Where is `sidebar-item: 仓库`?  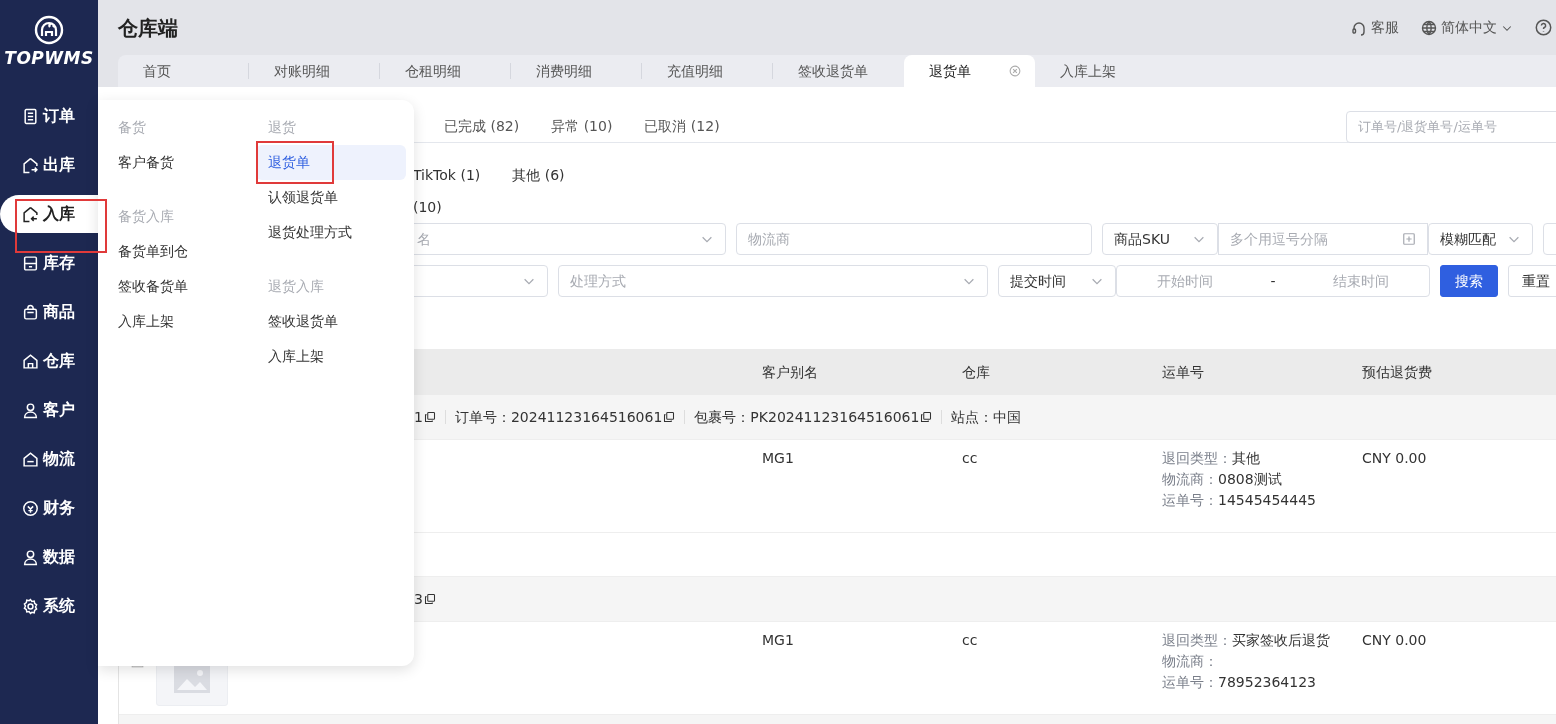
sidebar-item: 仓库 is located at coordinates (49, 361).